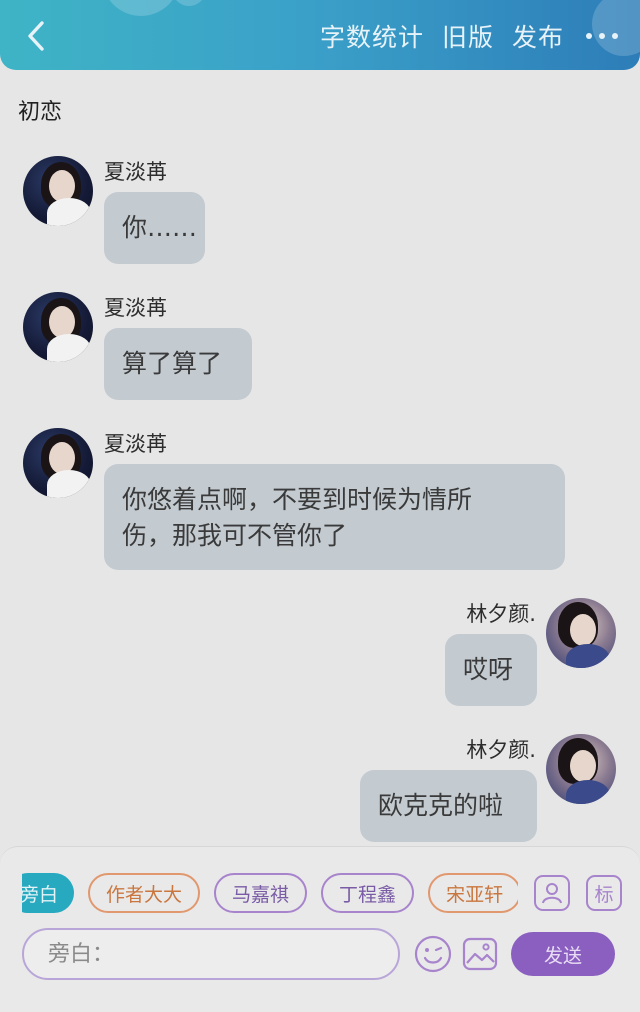  I want to click on add-role-button, so click(552, 893).